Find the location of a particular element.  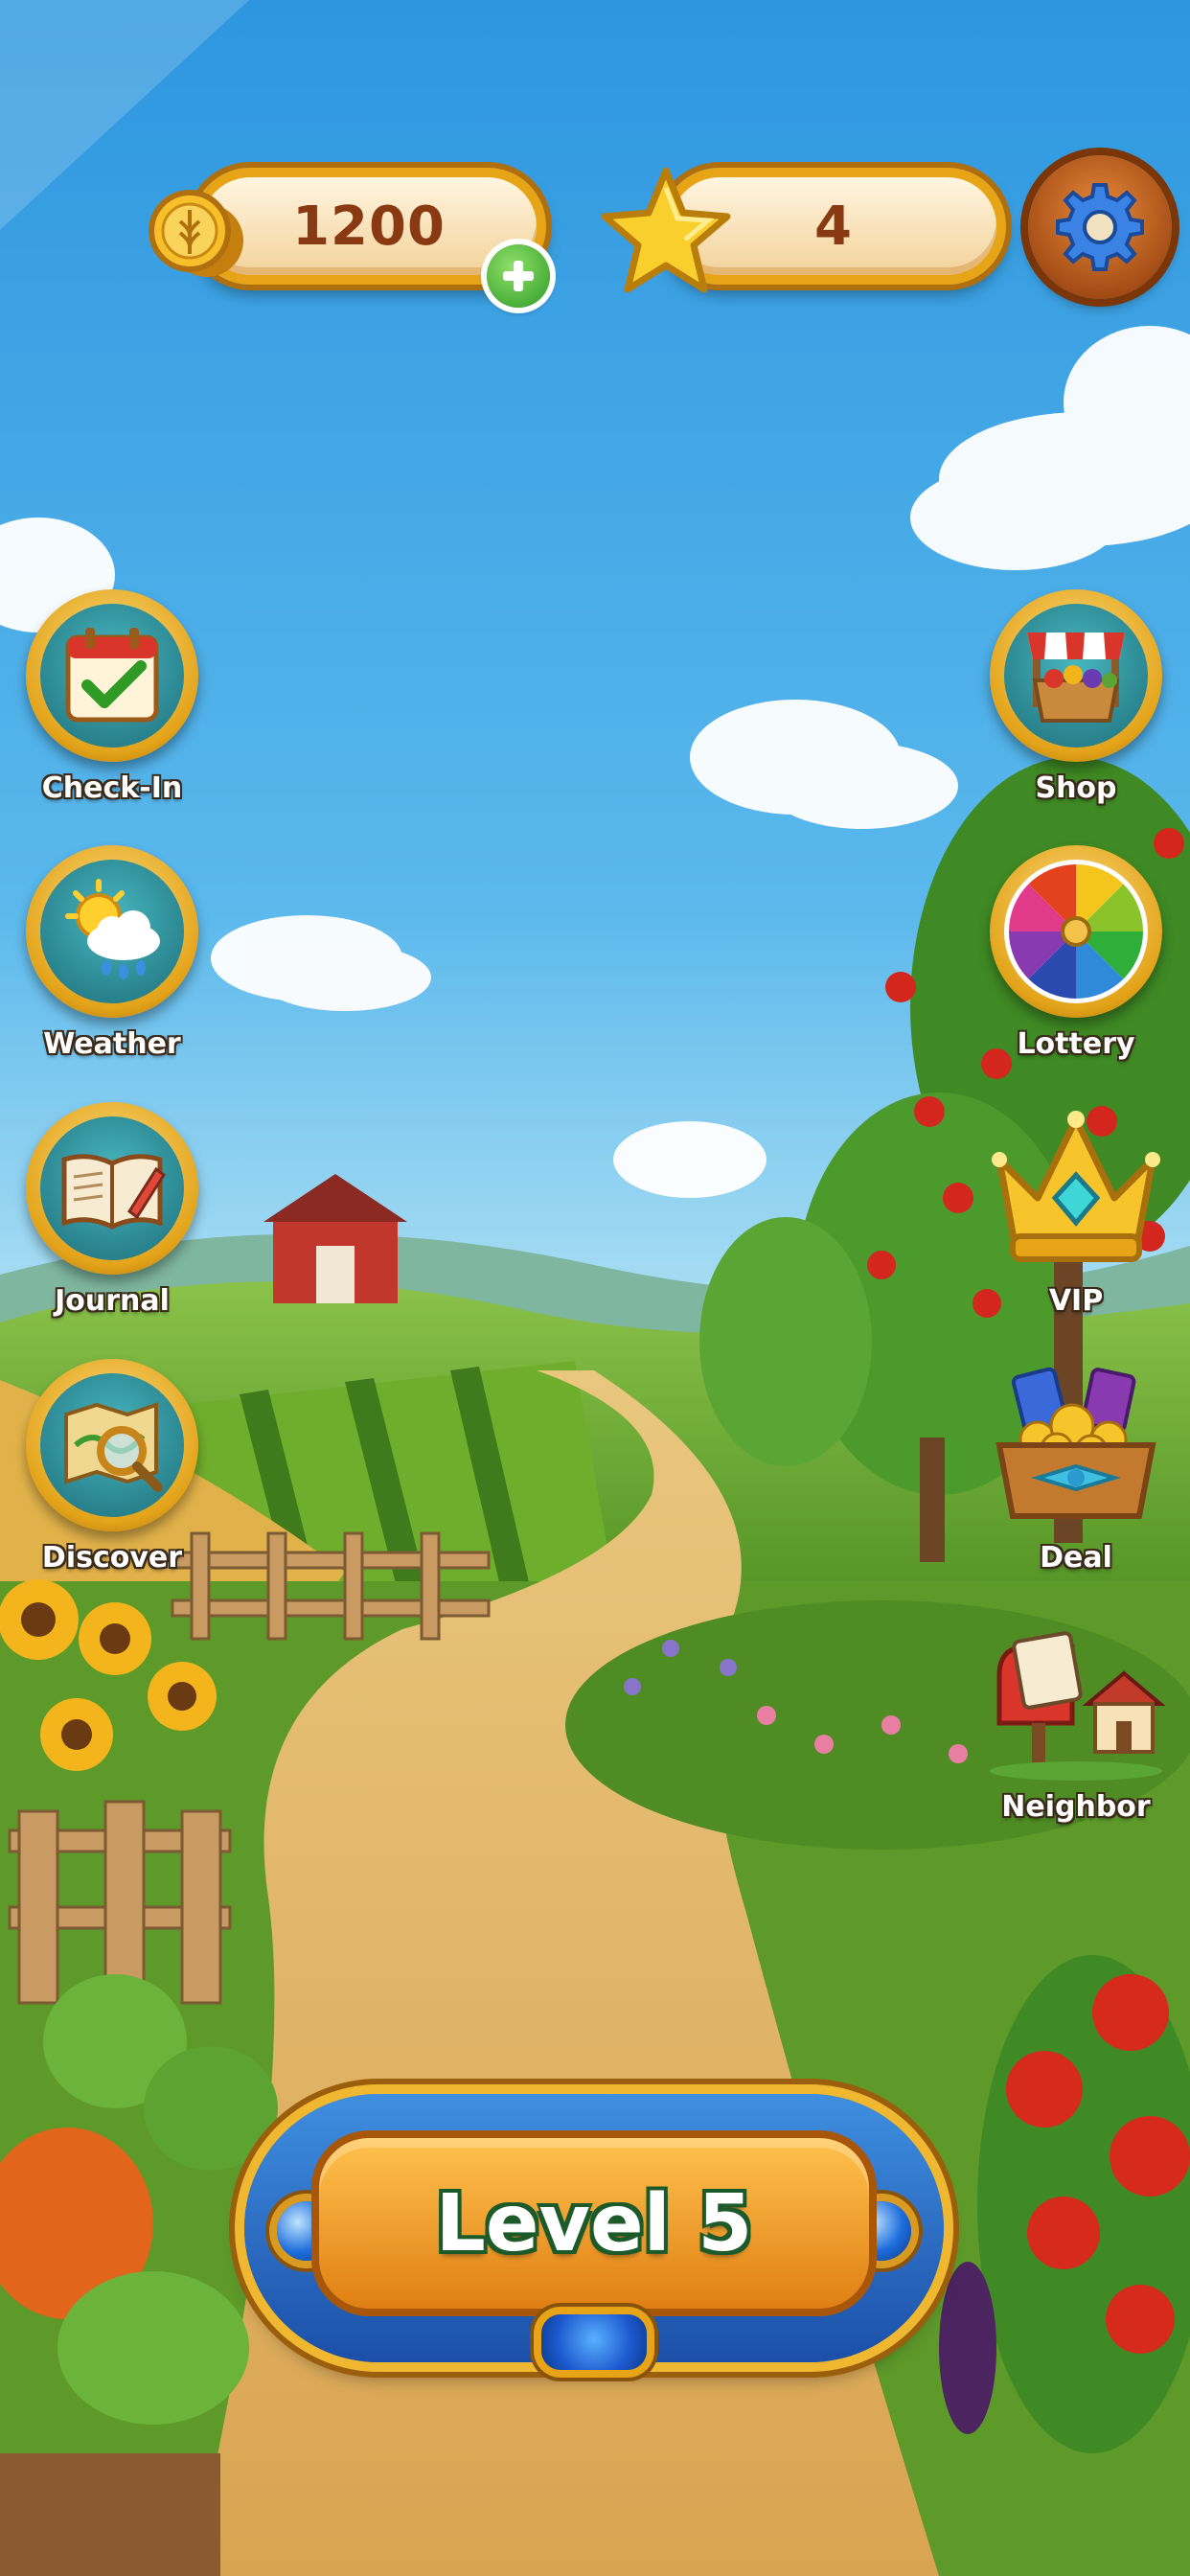

mailbox-house-icon is located at coordinates (1078, 1706).